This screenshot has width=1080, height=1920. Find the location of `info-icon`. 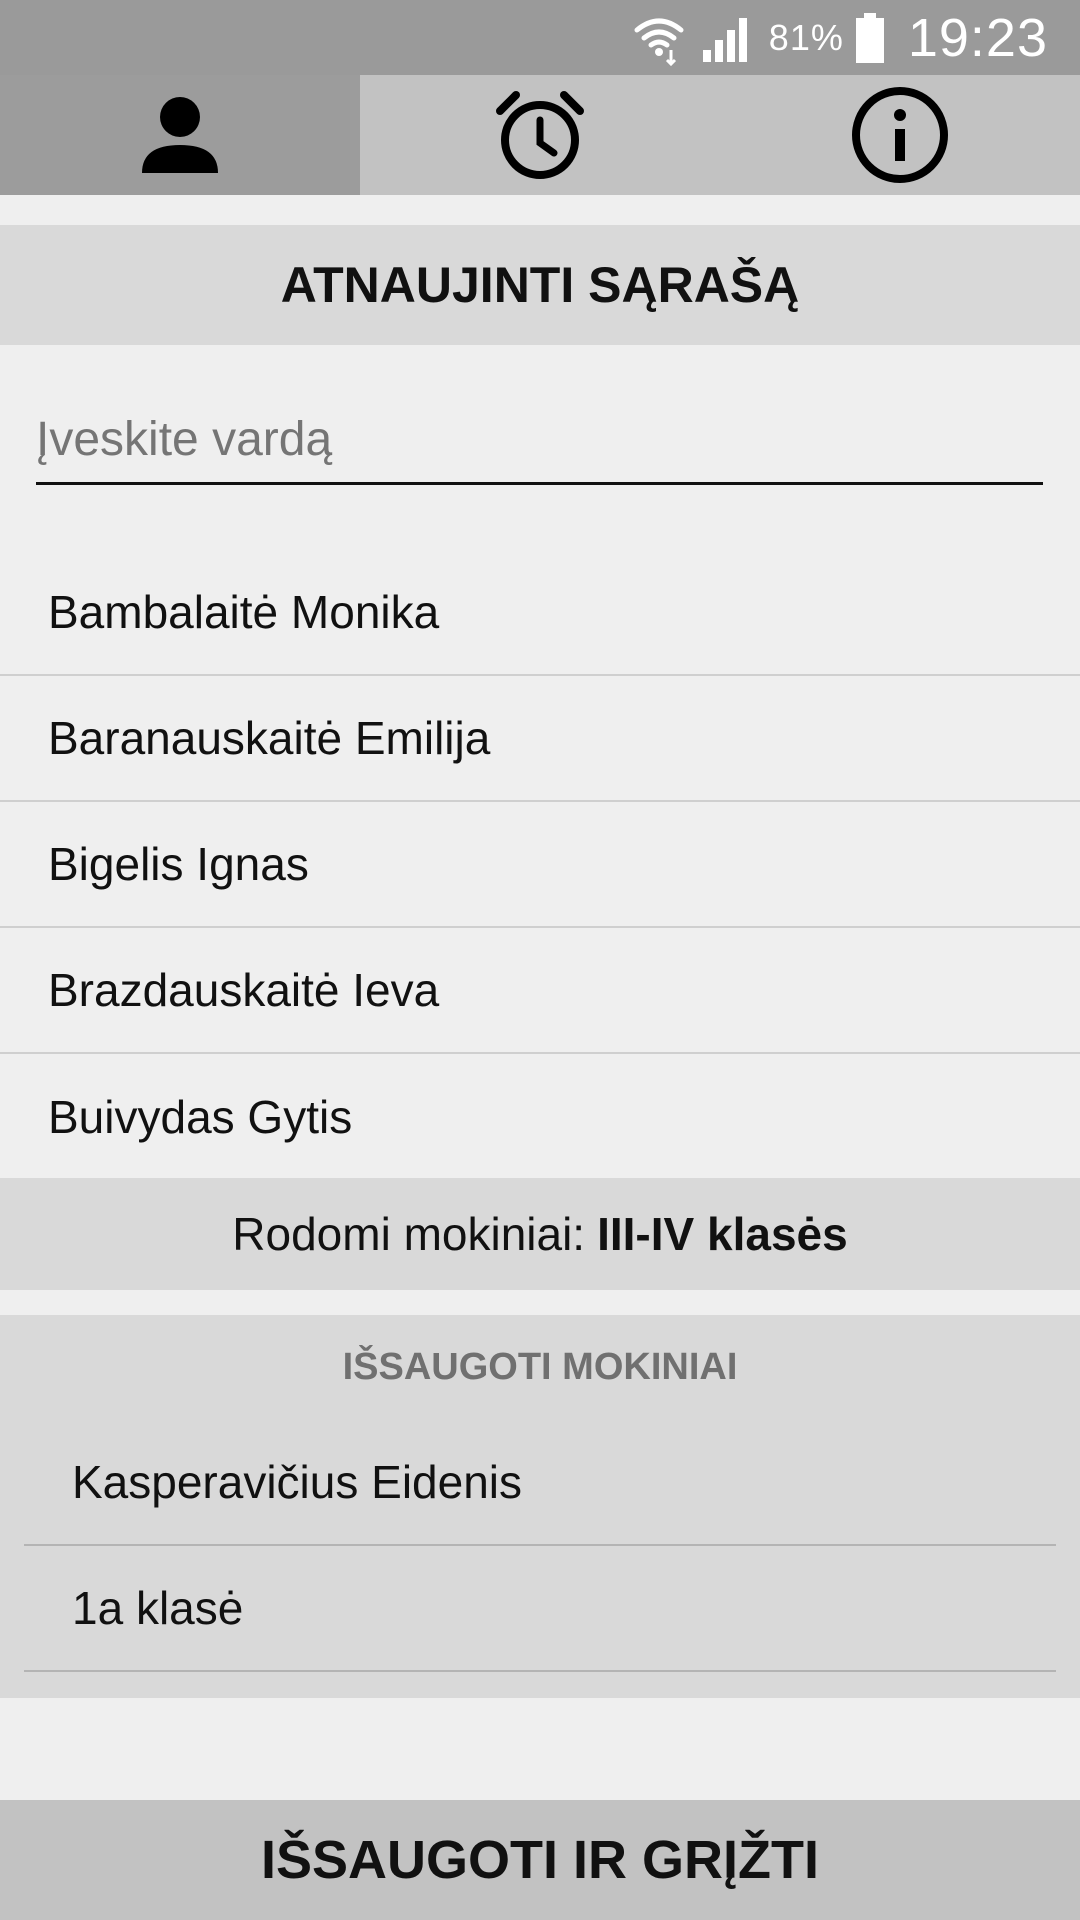

info-icon is located at coordinates (900, 135).